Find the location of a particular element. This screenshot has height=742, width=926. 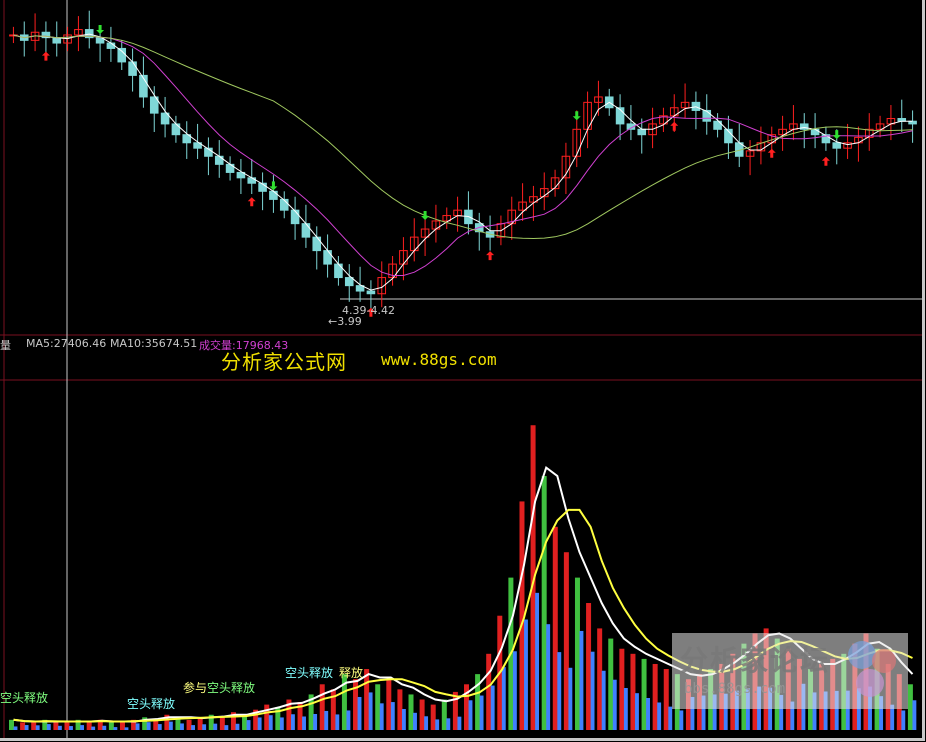

ma10-value: MA10:35674.51 is located at coordinates (154, 343).